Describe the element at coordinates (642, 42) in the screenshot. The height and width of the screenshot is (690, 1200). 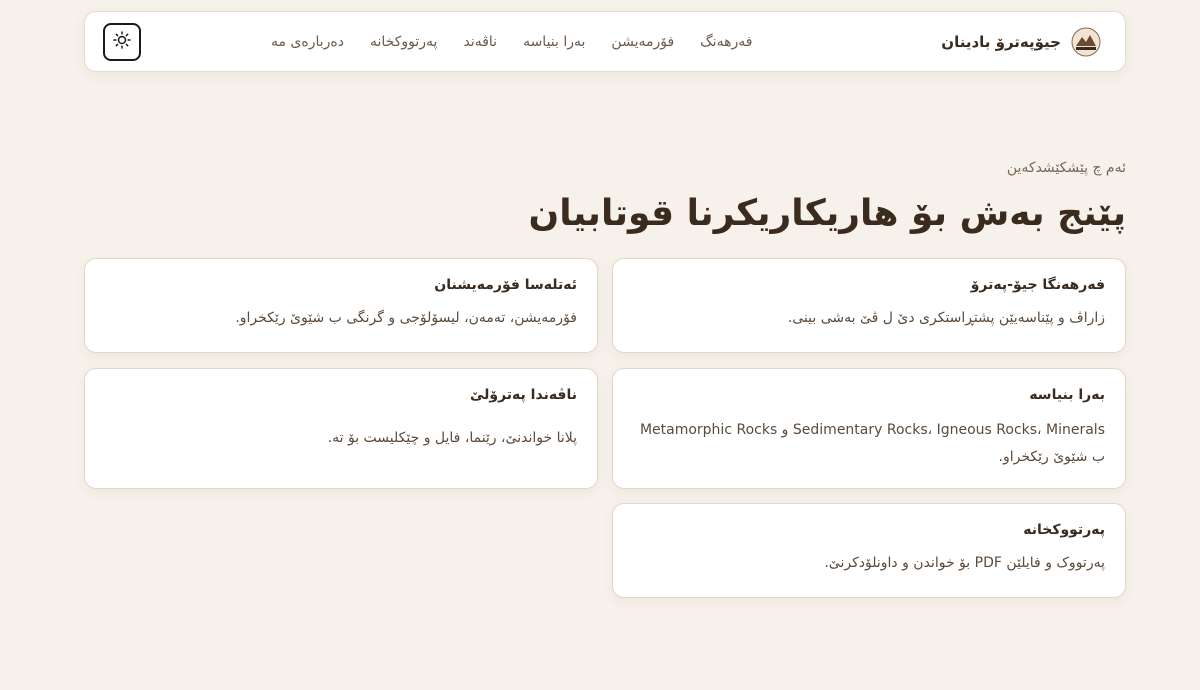
I see `nav-link-formations: فۆرمەیشن` at that location.